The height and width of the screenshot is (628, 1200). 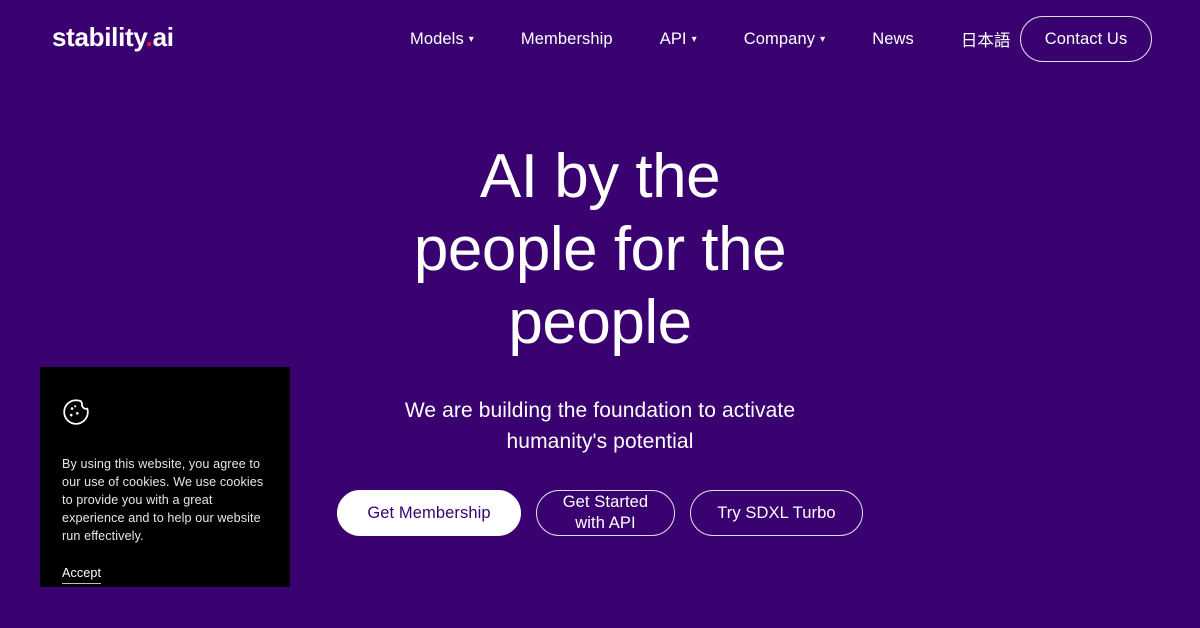 I want to click on page-title-line-3: people, so click(x=600, y=322).